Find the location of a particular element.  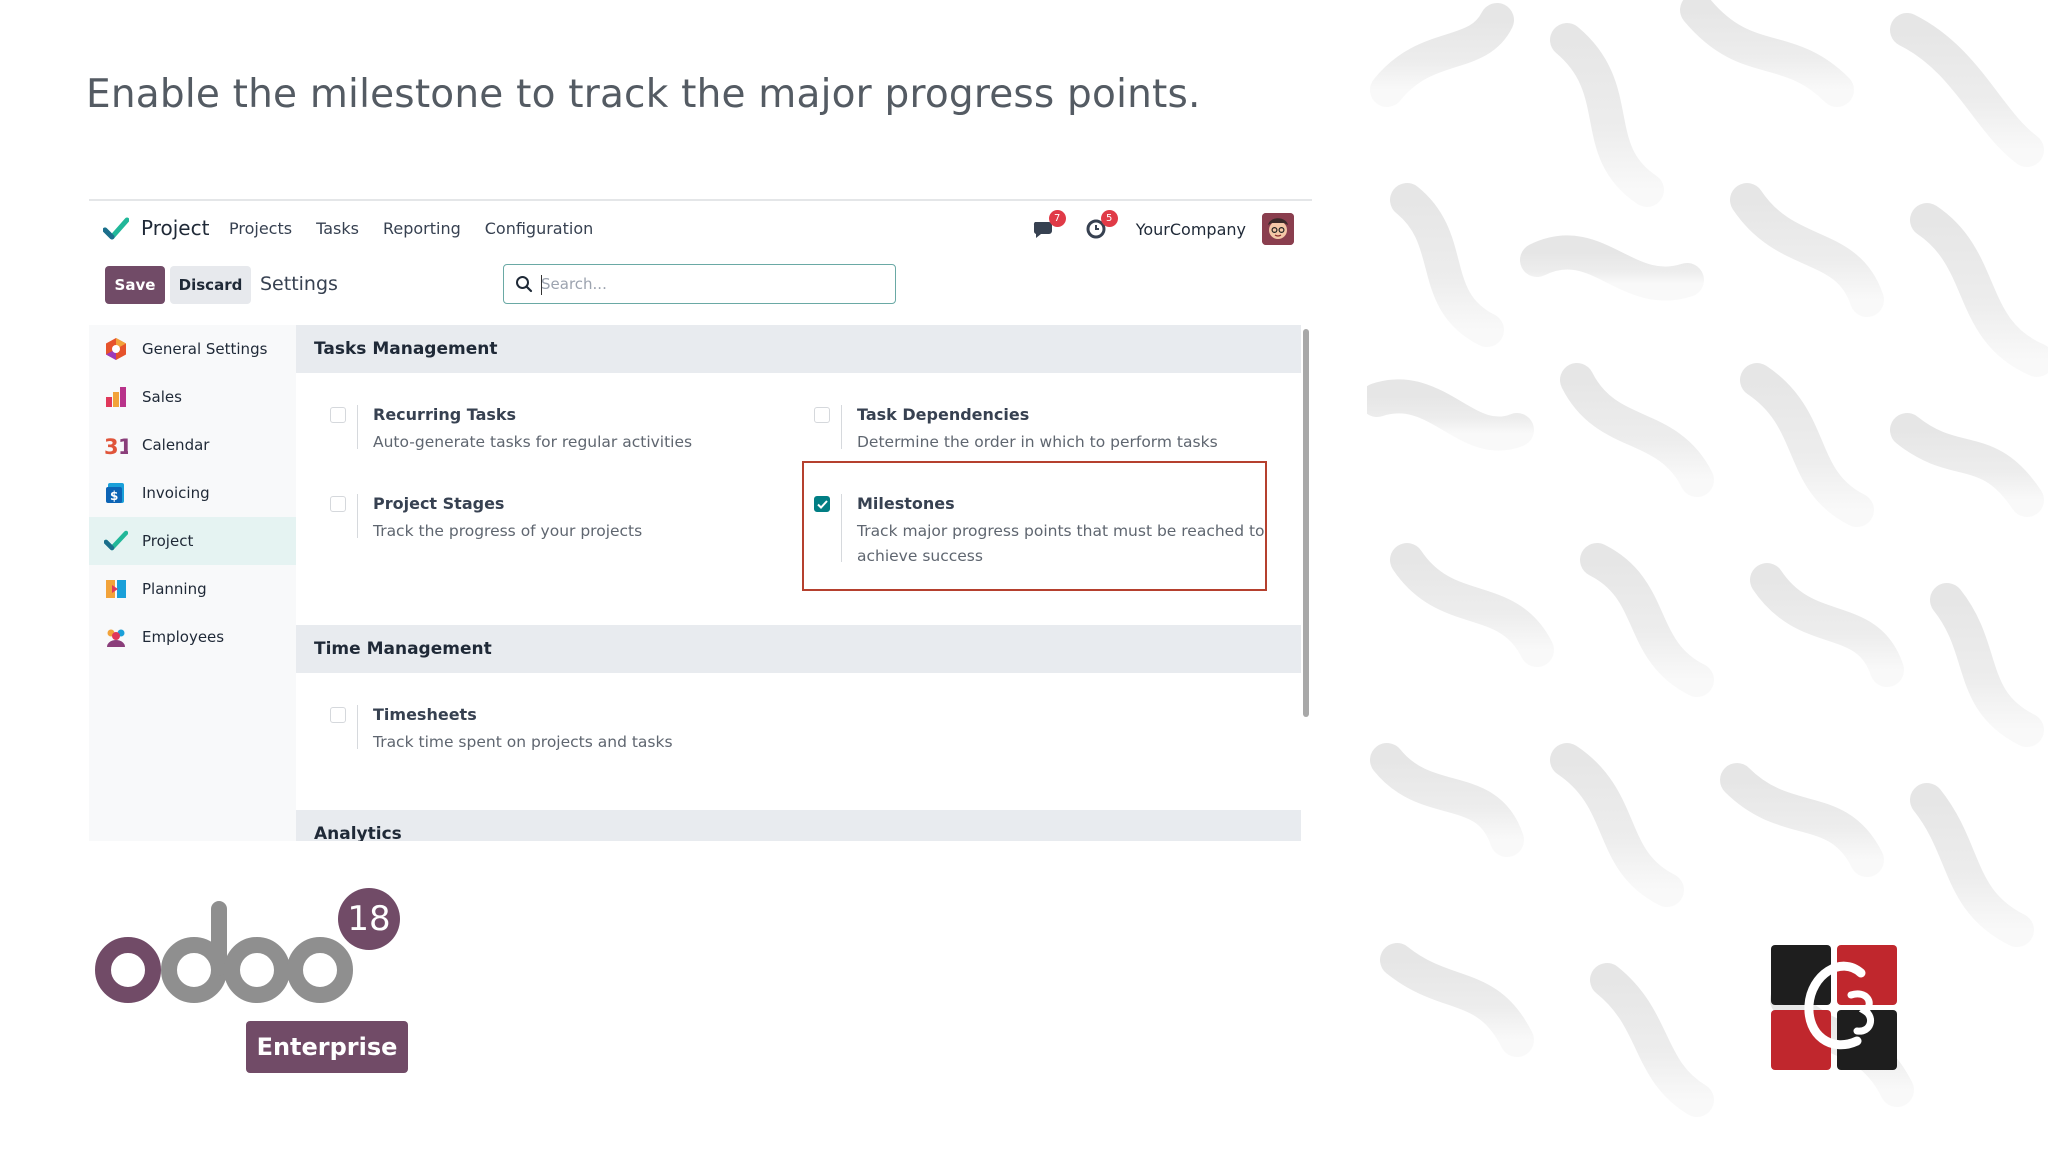

edition-badge: Enterprise is located at coordinates (327, 1047).